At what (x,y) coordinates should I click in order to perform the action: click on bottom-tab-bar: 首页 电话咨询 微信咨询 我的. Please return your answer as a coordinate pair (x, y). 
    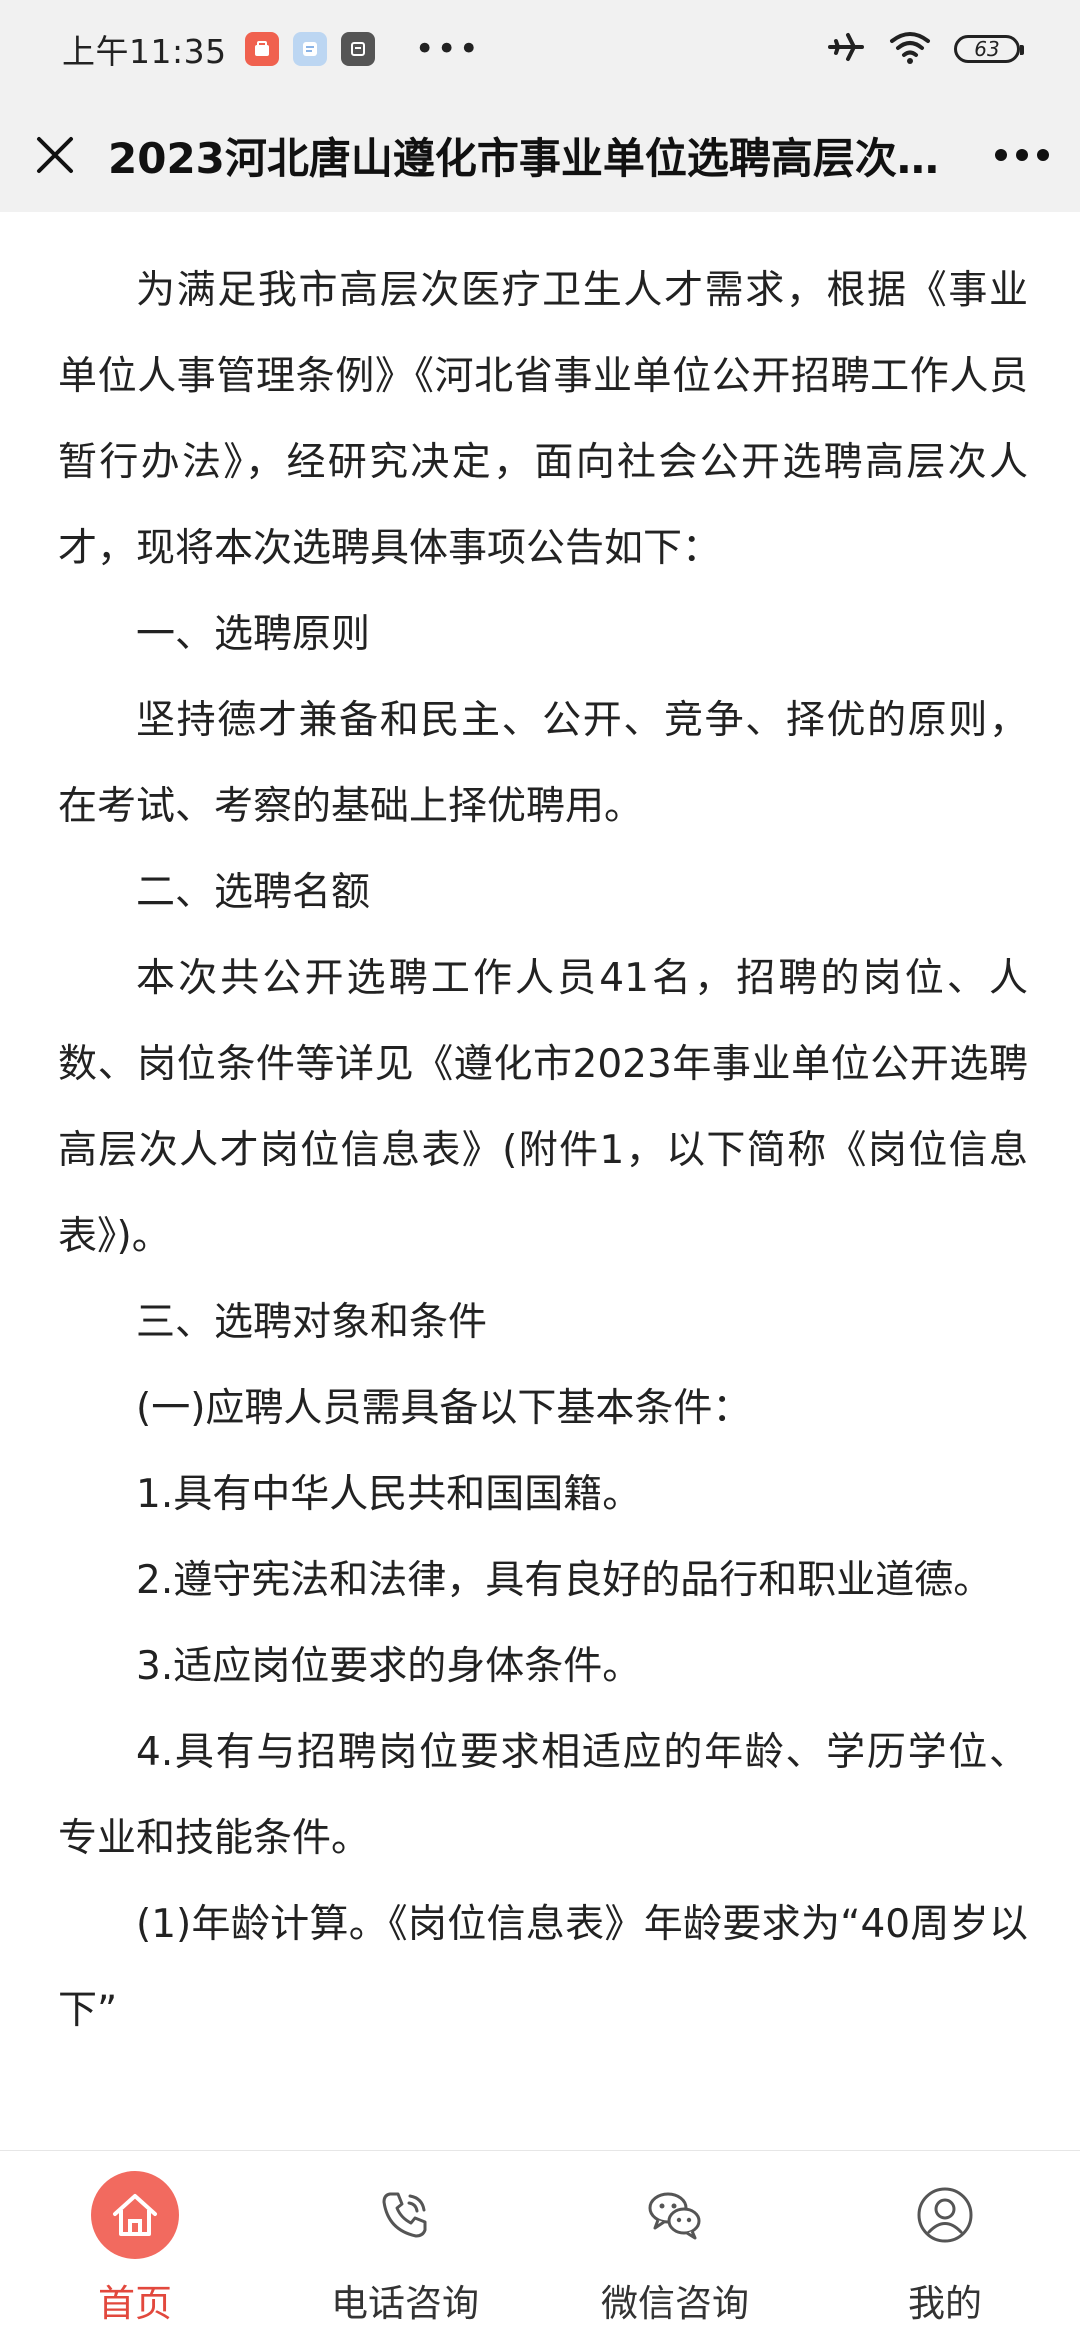
    Looking at the image, I should click on (540, 2245).